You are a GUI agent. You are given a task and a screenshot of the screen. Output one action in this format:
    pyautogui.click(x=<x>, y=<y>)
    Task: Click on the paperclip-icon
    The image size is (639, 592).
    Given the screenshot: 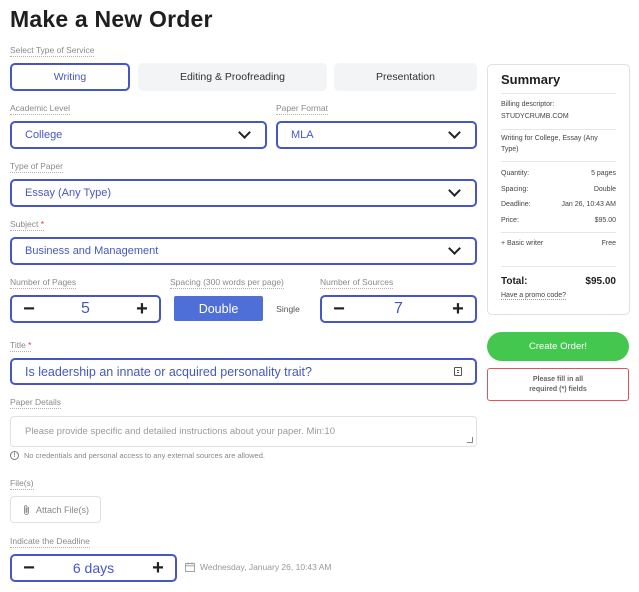 What is the action you would take?
    pyautogui.click(x=26, y=509)
    